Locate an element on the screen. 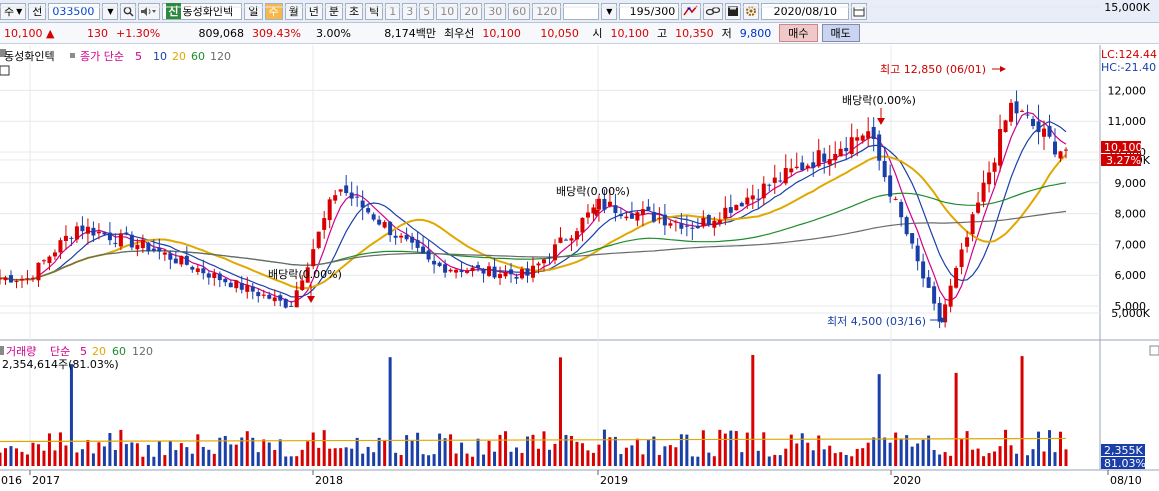  interval-5: 5 is located at coordinates (427, 11).